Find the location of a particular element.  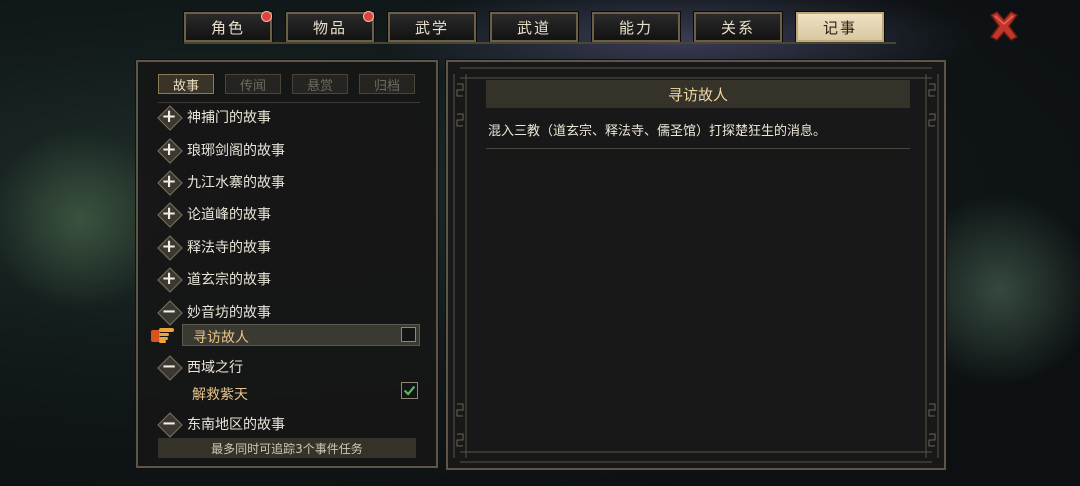

quest-description: 混入三教（道玄宗、释法寺、儒圣馆）打探楚狂生的消息。 is located at coordinates (657, 131).